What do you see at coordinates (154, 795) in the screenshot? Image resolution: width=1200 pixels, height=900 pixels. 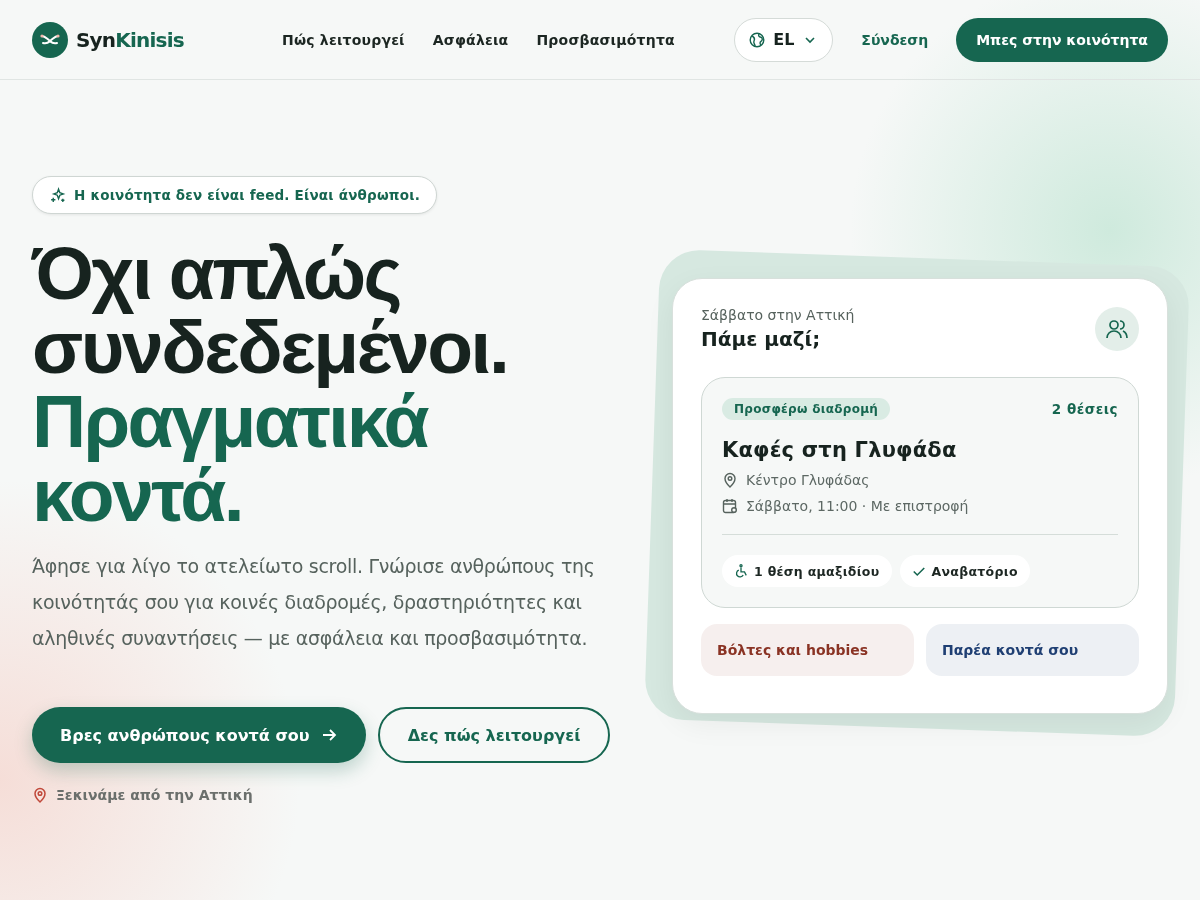 I see `location-note: Ξεκινάμε από την Αττική` at bounding box center [154, 795].